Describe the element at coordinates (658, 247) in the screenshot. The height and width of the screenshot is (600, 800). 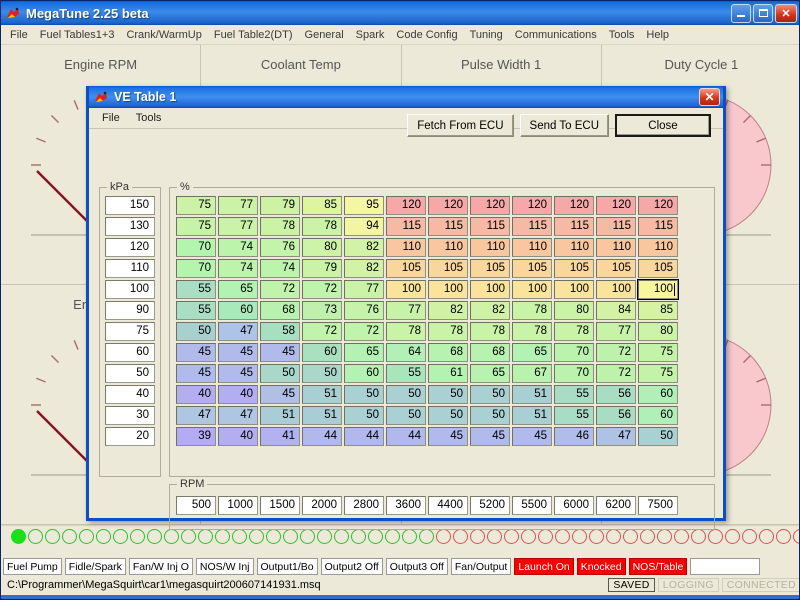
I see `ve-cell: 110` at that location.